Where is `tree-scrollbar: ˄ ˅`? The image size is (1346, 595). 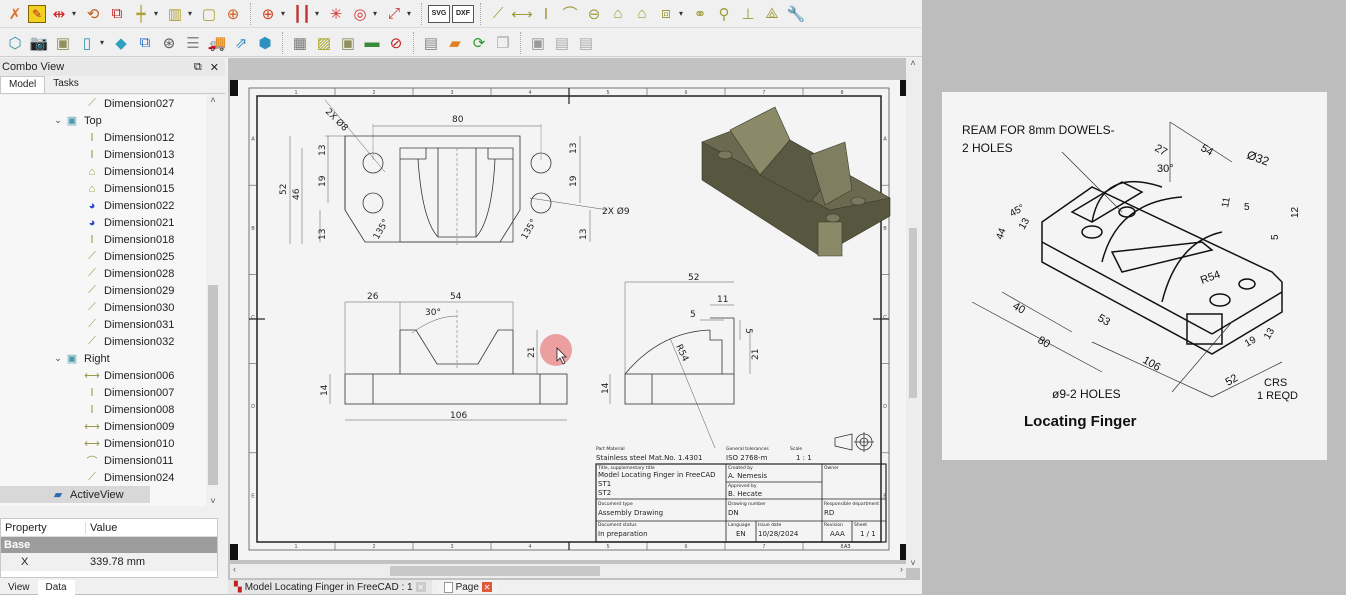
tree-scrollbar: ˄ ˅ is located at coordinates (213, 300).